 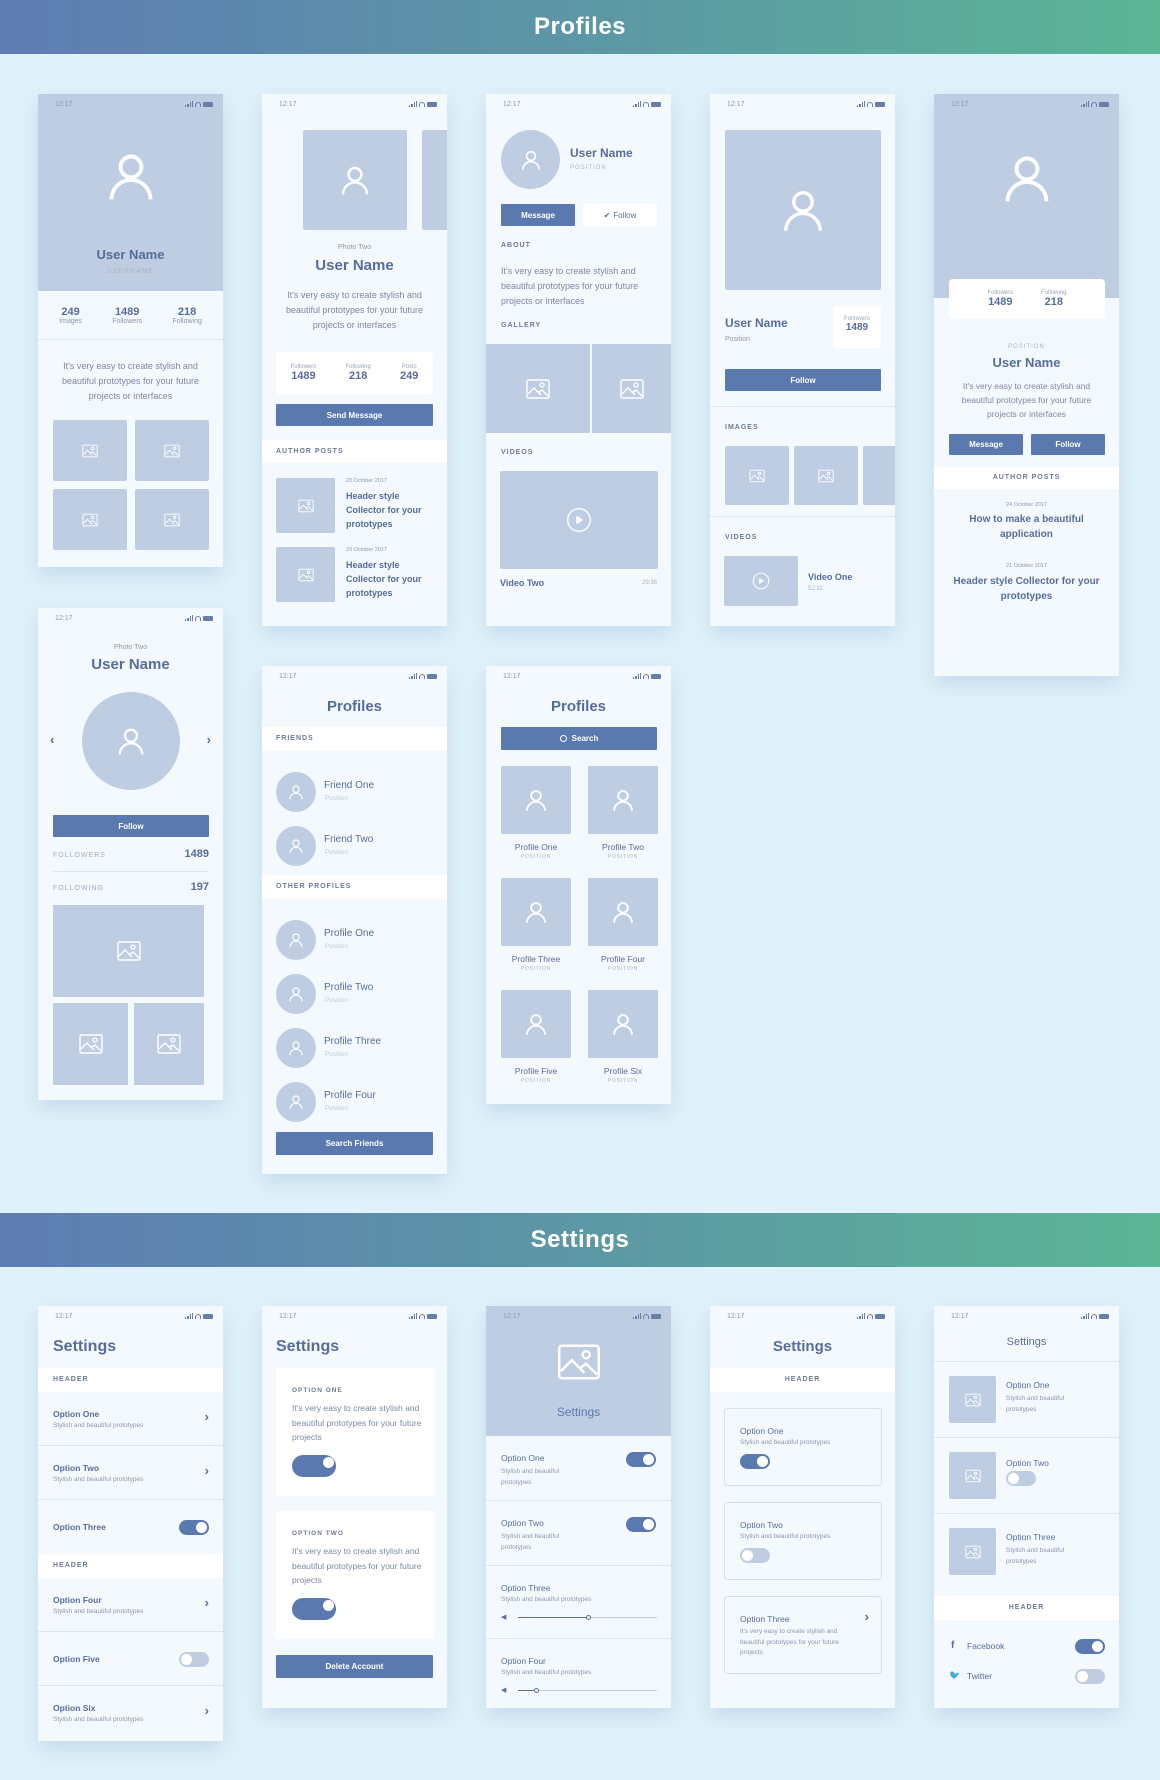 What do you see at coordinates (194, 1527) in the screenshot?
I see `toggle-option-three` at bounding box center [194, 1527].